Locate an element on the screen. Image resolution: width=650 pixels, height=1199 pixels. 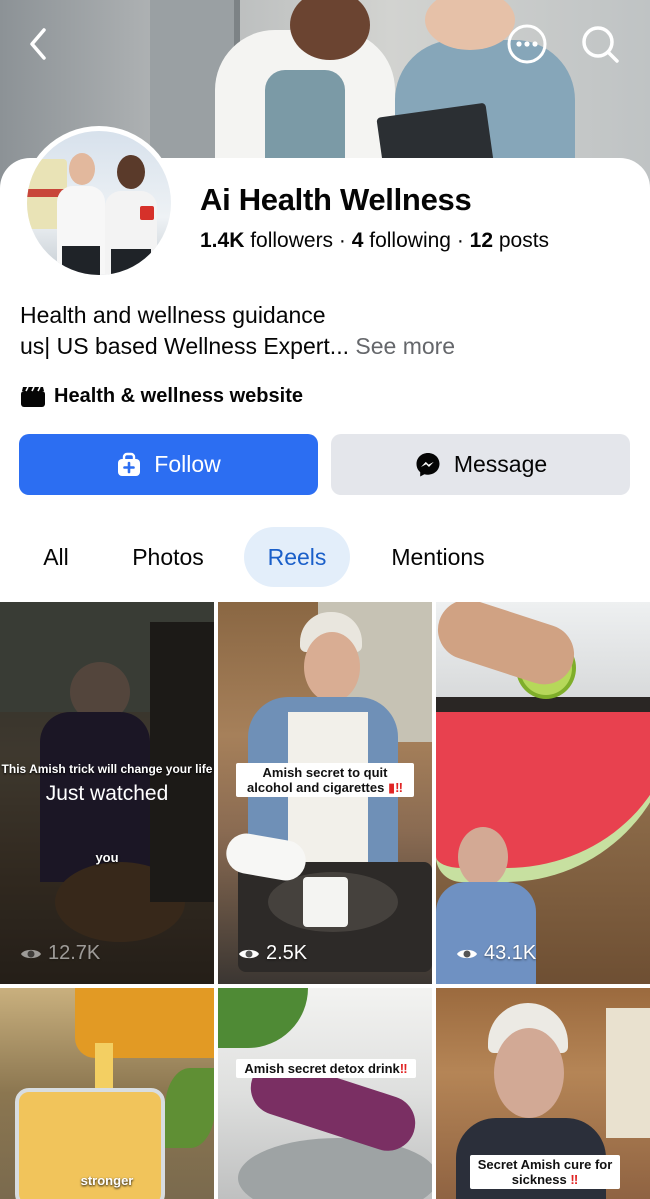
reel-3-views: 43.1K is located at coordinates (496, 953).